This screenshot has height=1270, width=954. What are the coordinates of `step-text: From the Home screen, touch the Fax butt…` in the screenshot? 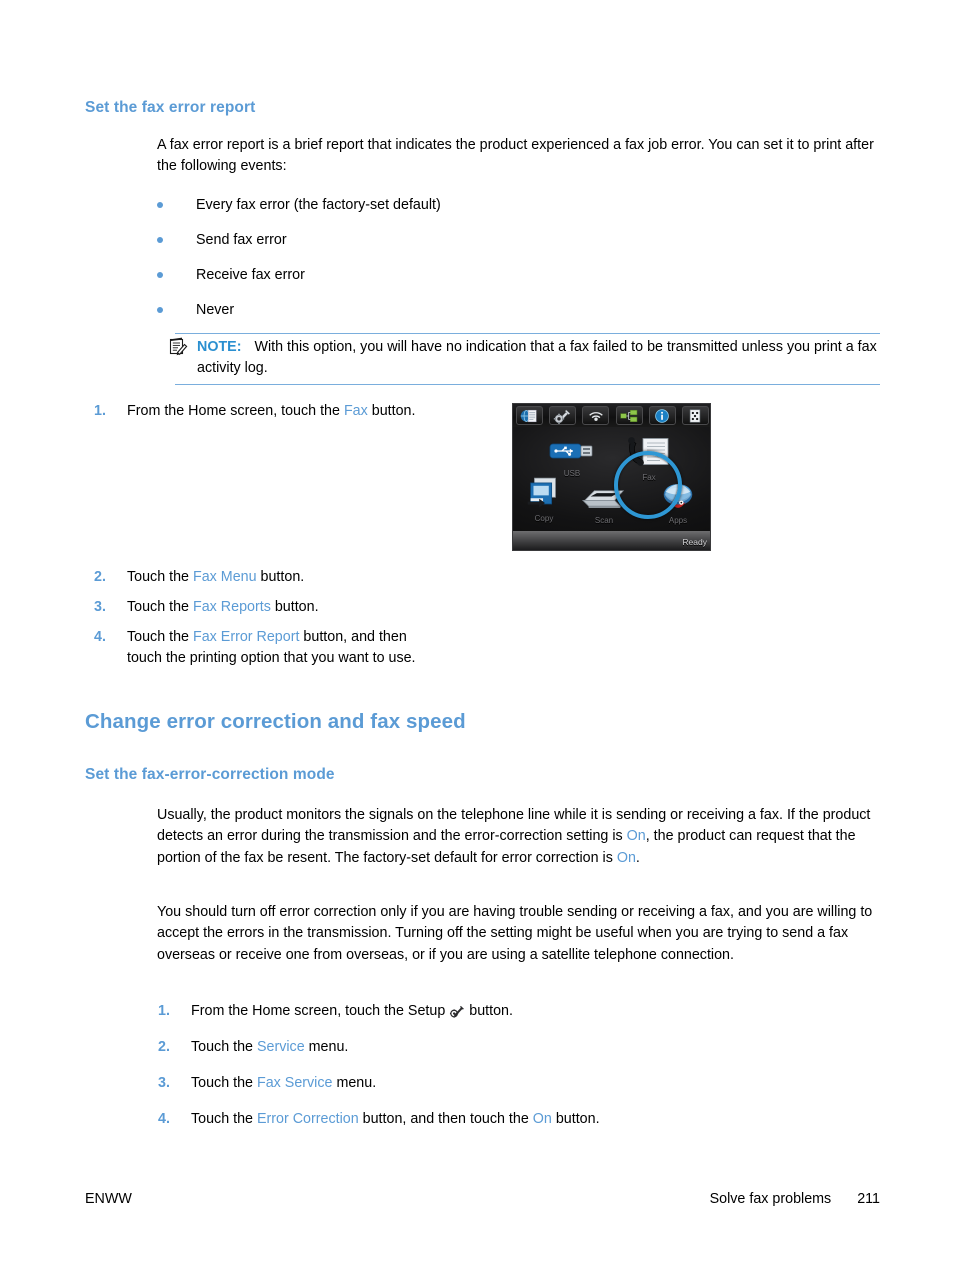 It's located at (327, 411).